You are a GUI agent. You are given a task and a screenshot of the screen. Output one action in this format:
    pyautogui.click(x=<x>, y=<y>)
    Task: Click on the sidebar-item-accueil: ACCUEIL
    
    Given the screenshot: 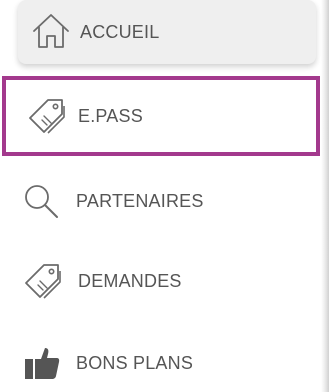 What is the action you would take?
    pyautogui.click(x=167, y=32)
    